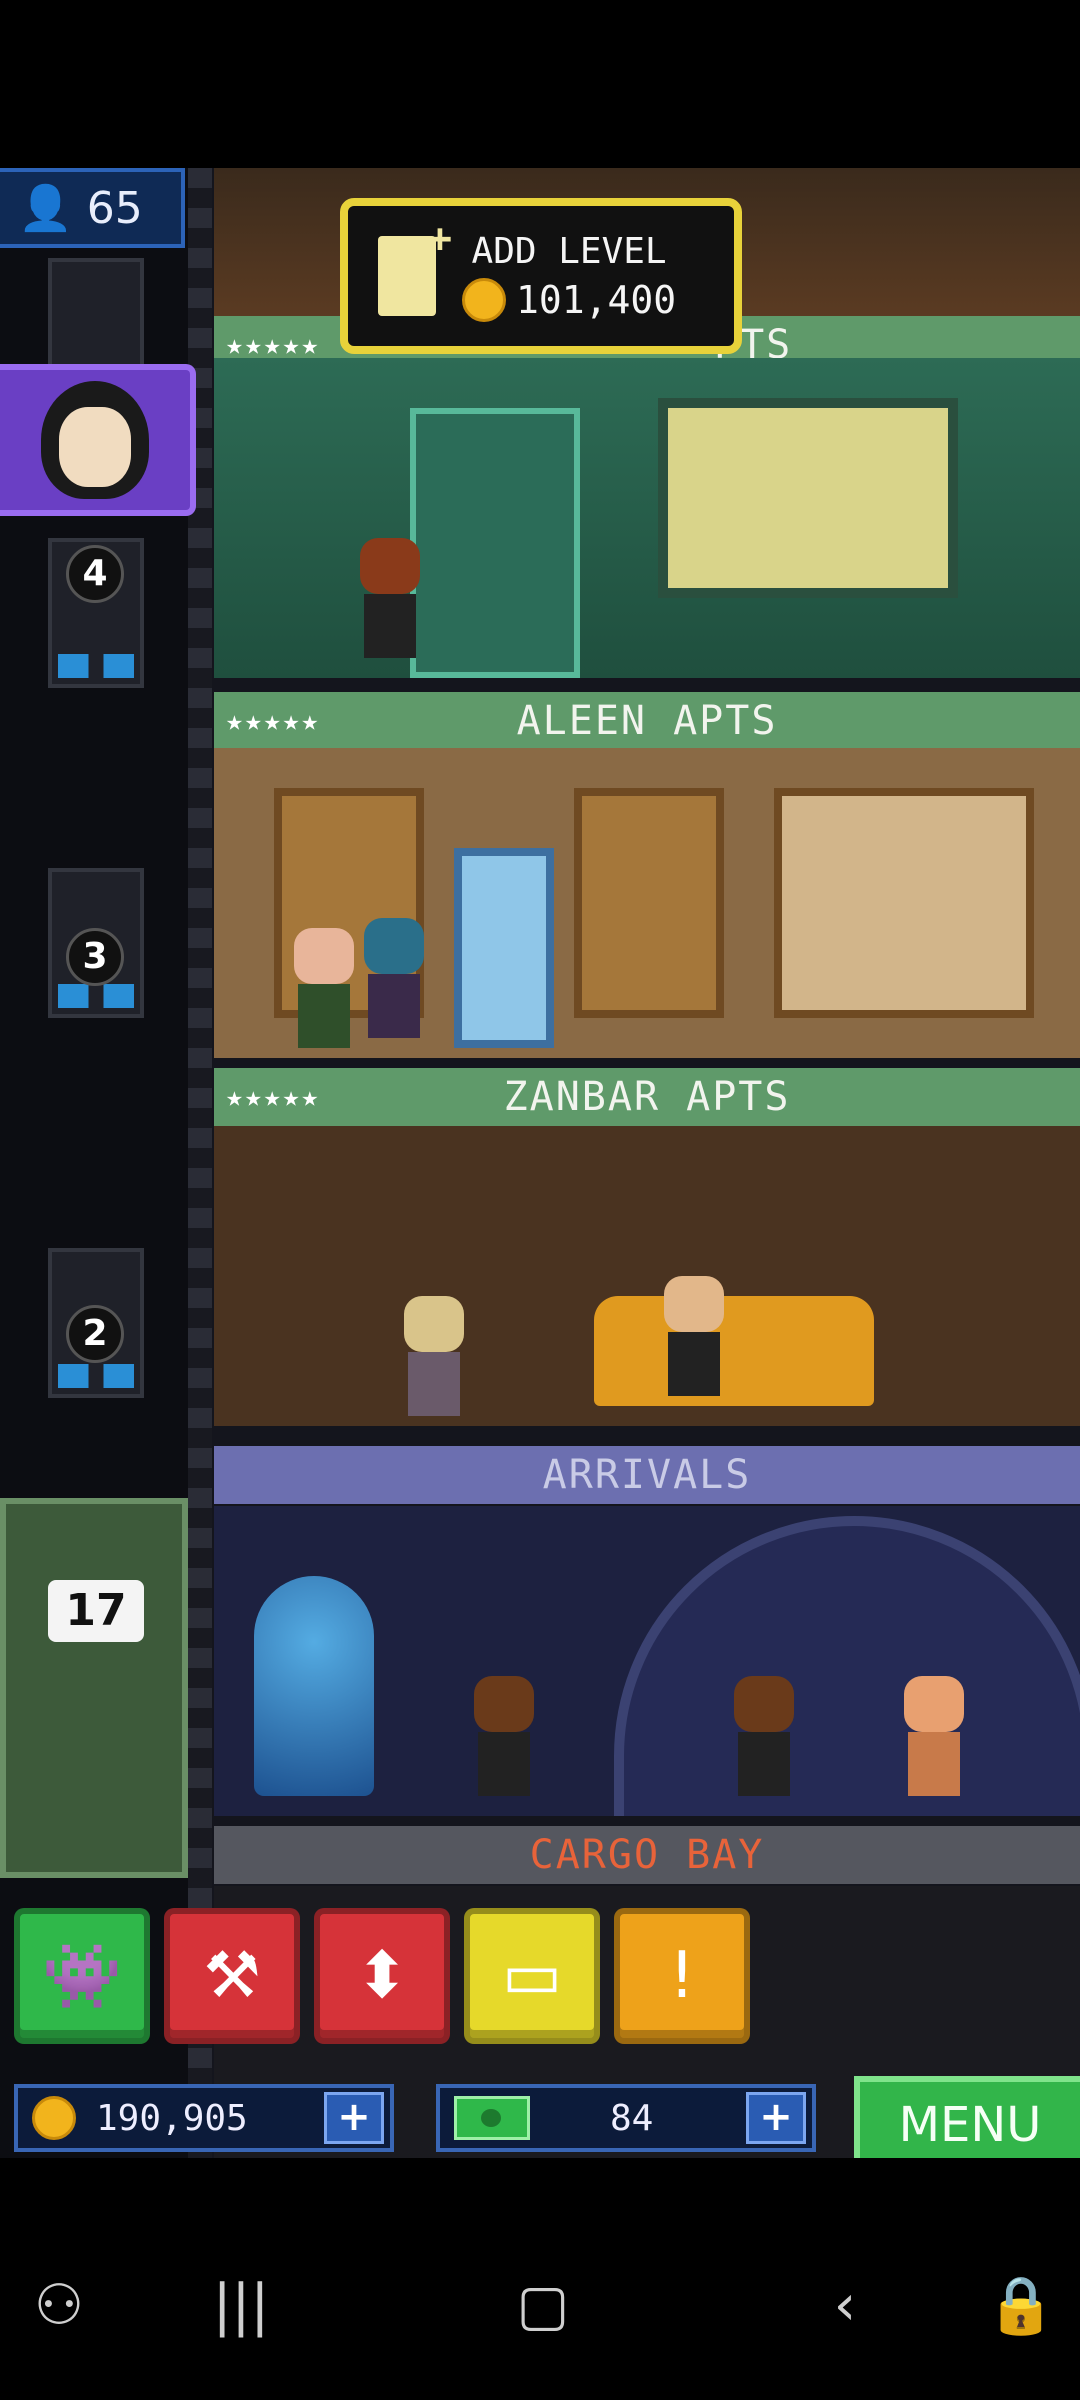  Describe the element at coordinates (734, 1351) in the screenshot. I see `sofa` at that location.